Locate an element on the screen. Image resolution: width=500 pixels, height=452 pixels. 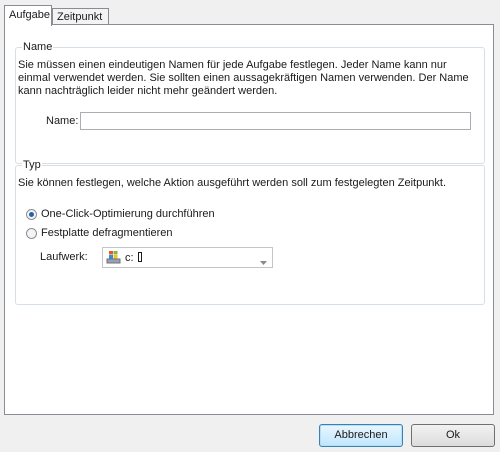
name-group-title: Name is located at coordinates (38, 47).